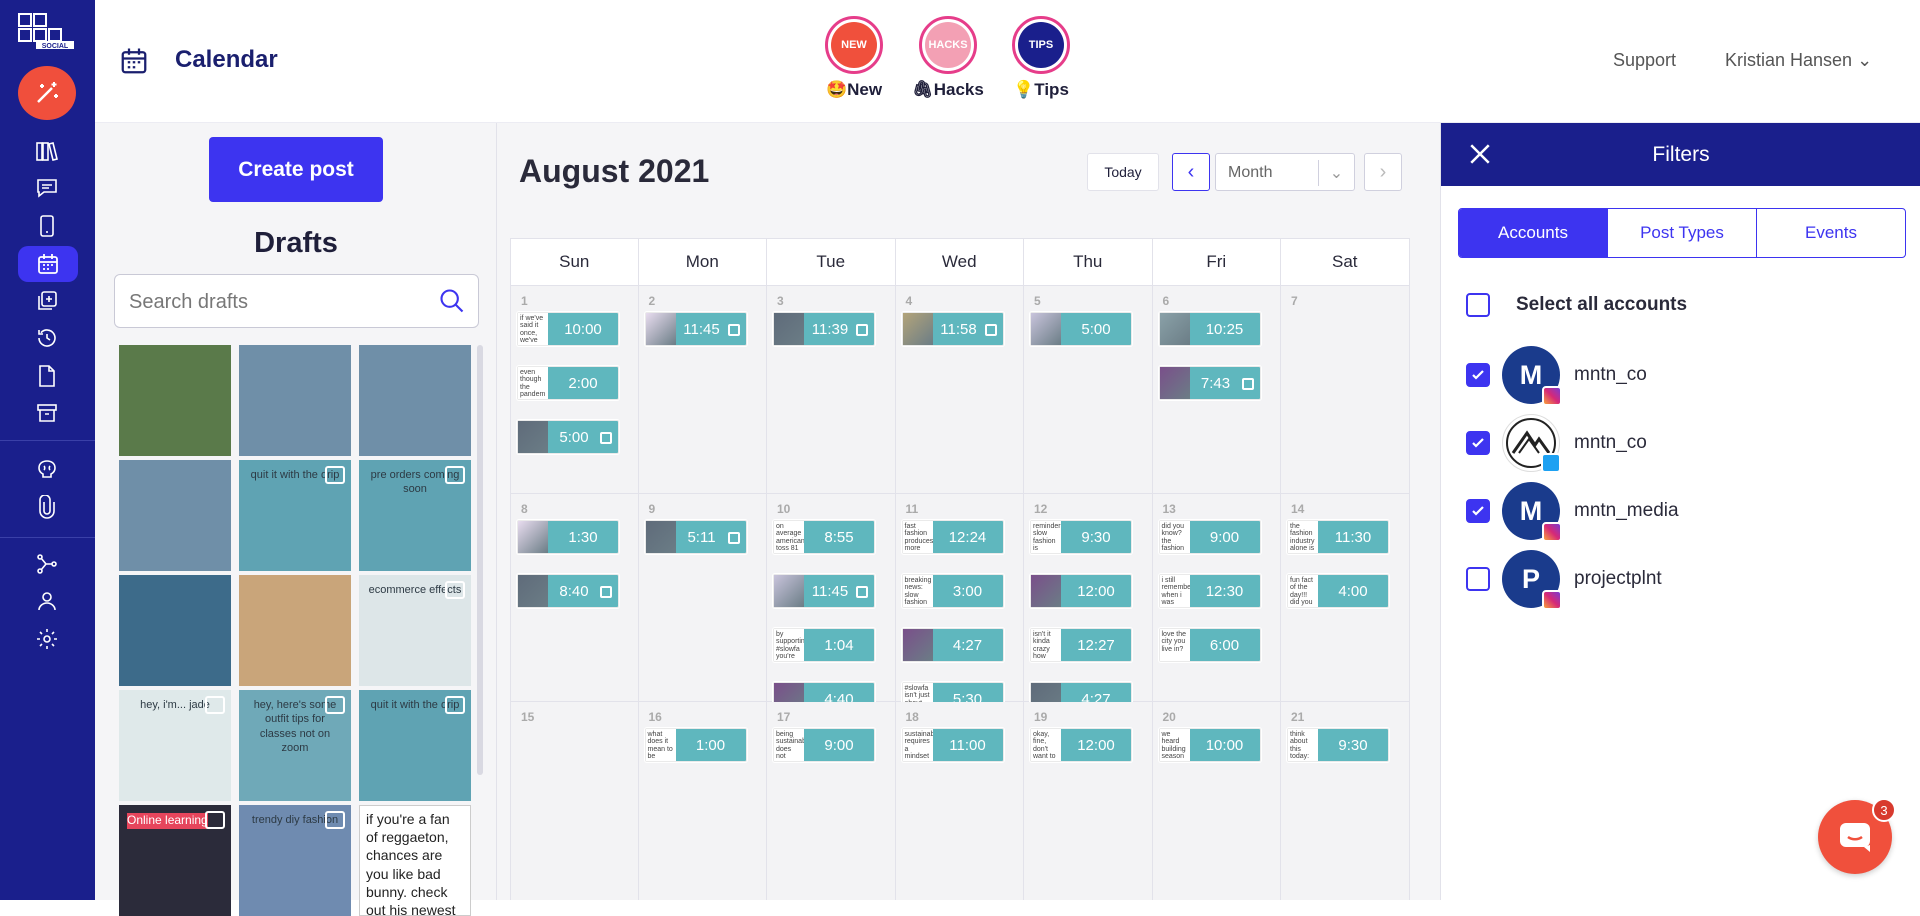 Image resolution: width=1920 pixels, height=916 pixels. I want to click on account-row: Mmntn_co, so click(1556, 375).